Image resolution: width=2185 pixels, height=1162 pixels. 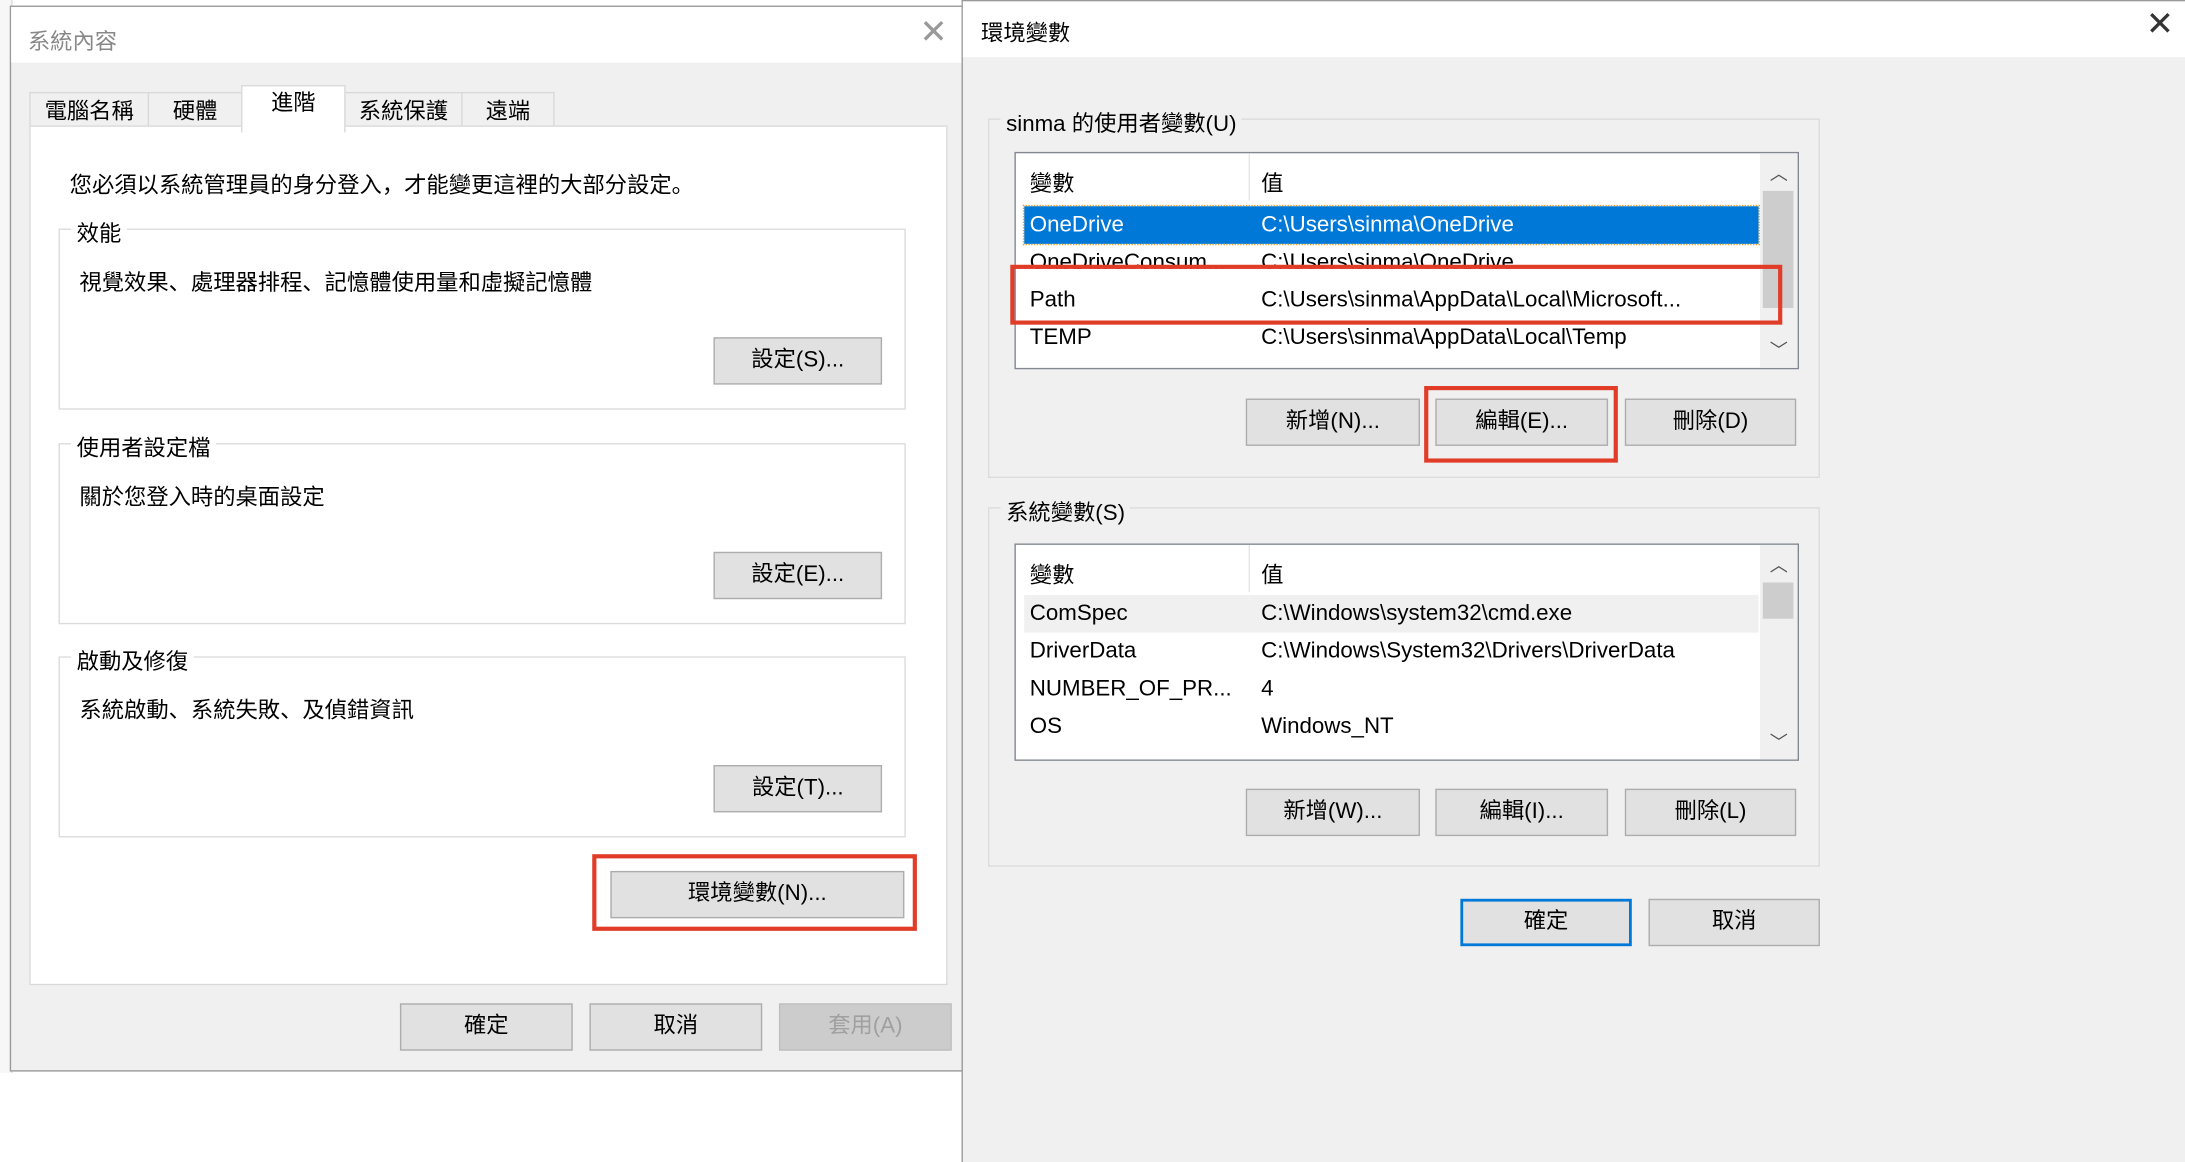 I want to click on list-row: TEMP C:\Users\sinma\AppData\Local\Temp, so click(x=1391, y=338).